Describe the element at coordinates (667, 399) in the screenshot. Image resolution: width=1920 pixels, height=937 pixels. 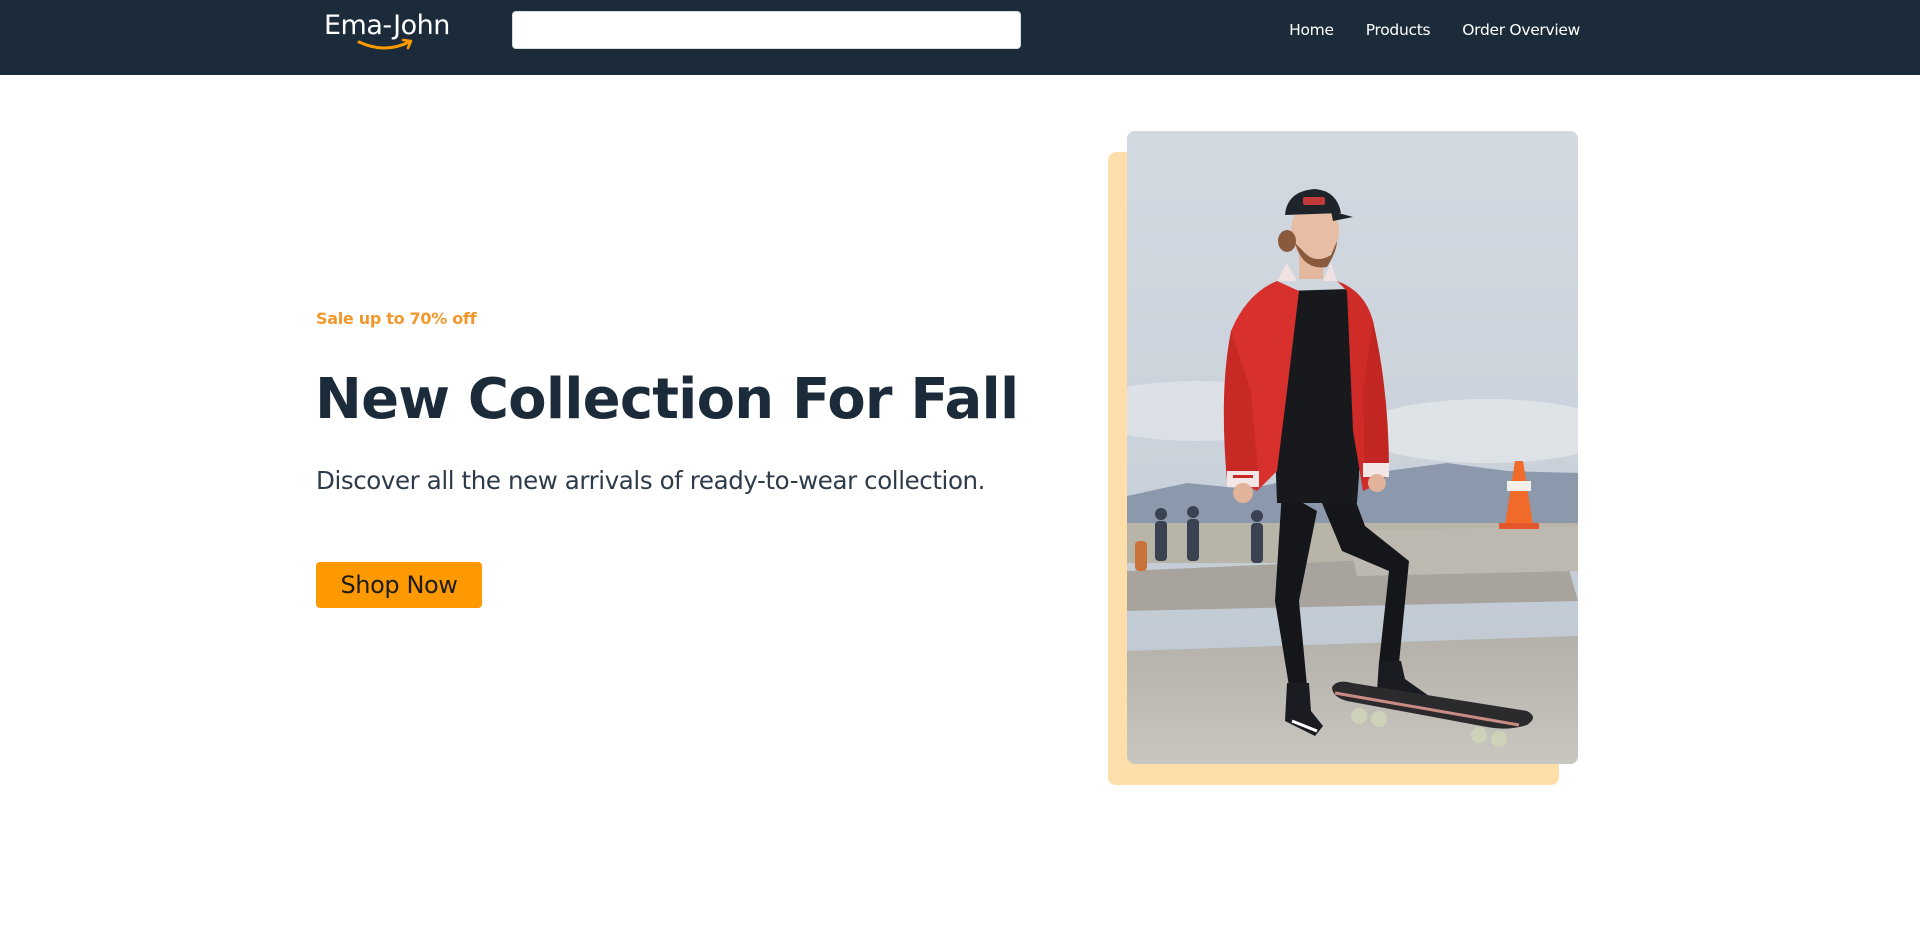
I see `hero-title: New Collection For Fall` at that location.